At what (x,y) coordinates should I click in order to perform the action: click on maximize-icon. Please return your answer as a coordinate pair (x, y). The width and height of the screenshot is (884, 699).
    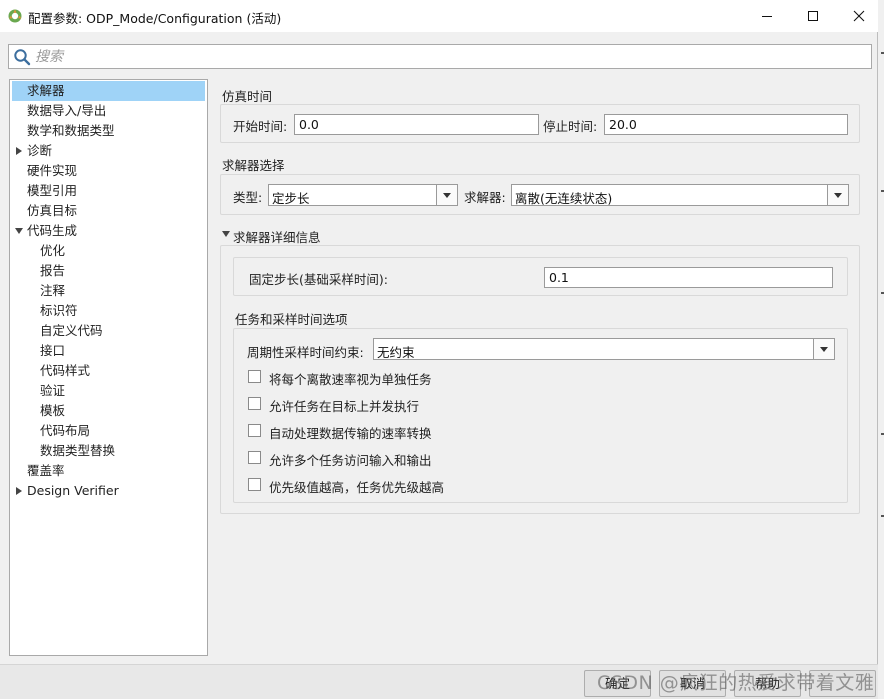
    Looking at the image, I should click on (813, 16).